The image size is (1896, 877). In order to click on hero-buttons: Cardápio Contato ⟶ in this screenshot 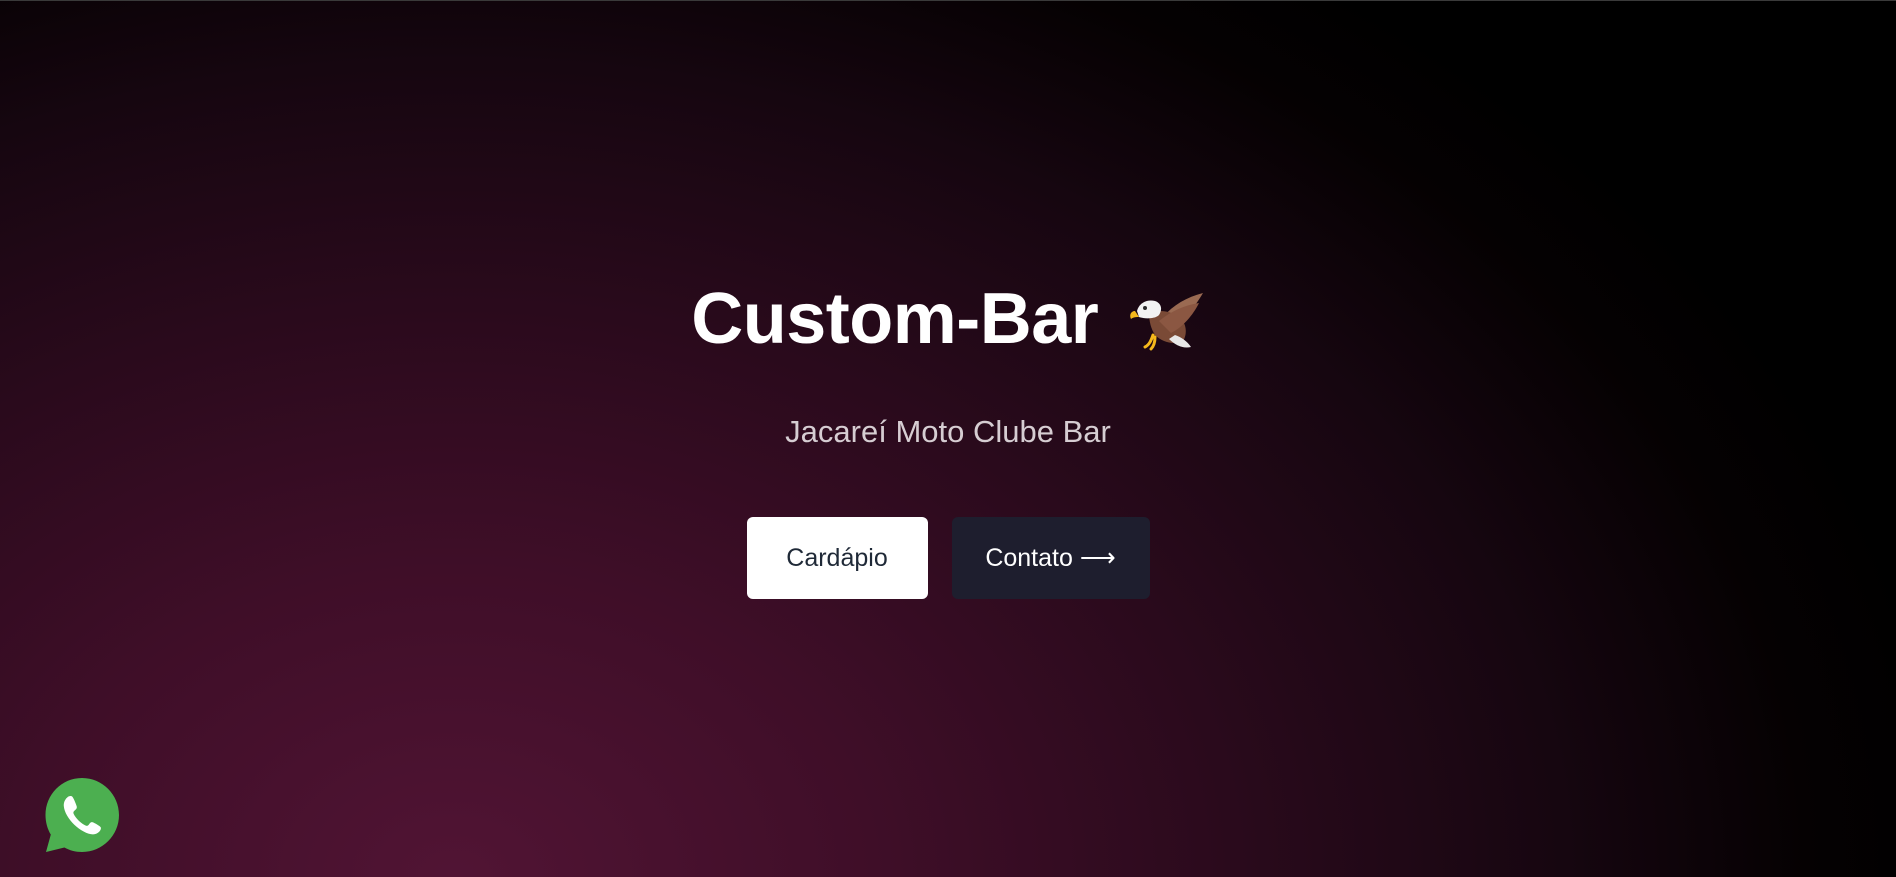, I will do `click(948, 558)`.